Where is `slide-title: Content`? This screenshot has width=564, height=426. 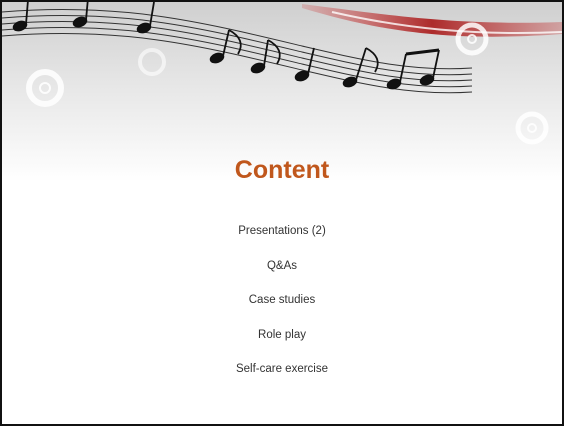
slide-title: Content is located at coordinates (282, 170).